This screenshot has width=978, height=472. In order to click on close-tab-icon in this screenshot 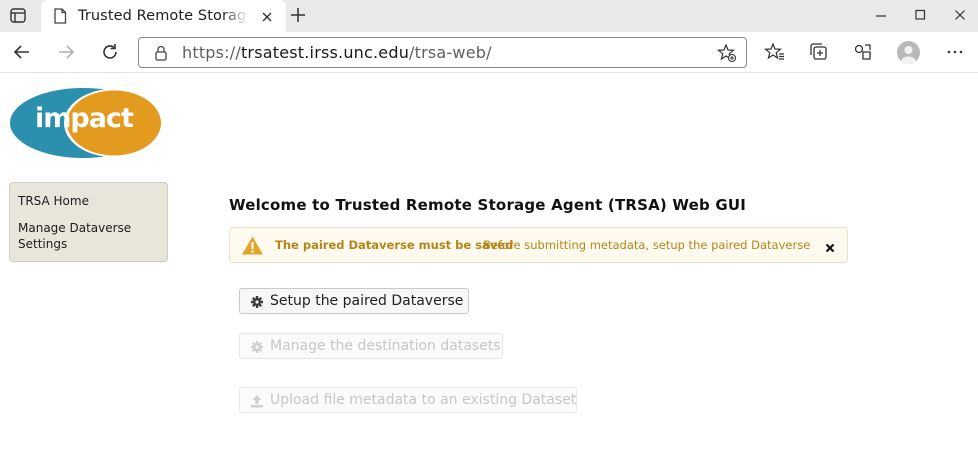, I will do `click(267, 16)`.